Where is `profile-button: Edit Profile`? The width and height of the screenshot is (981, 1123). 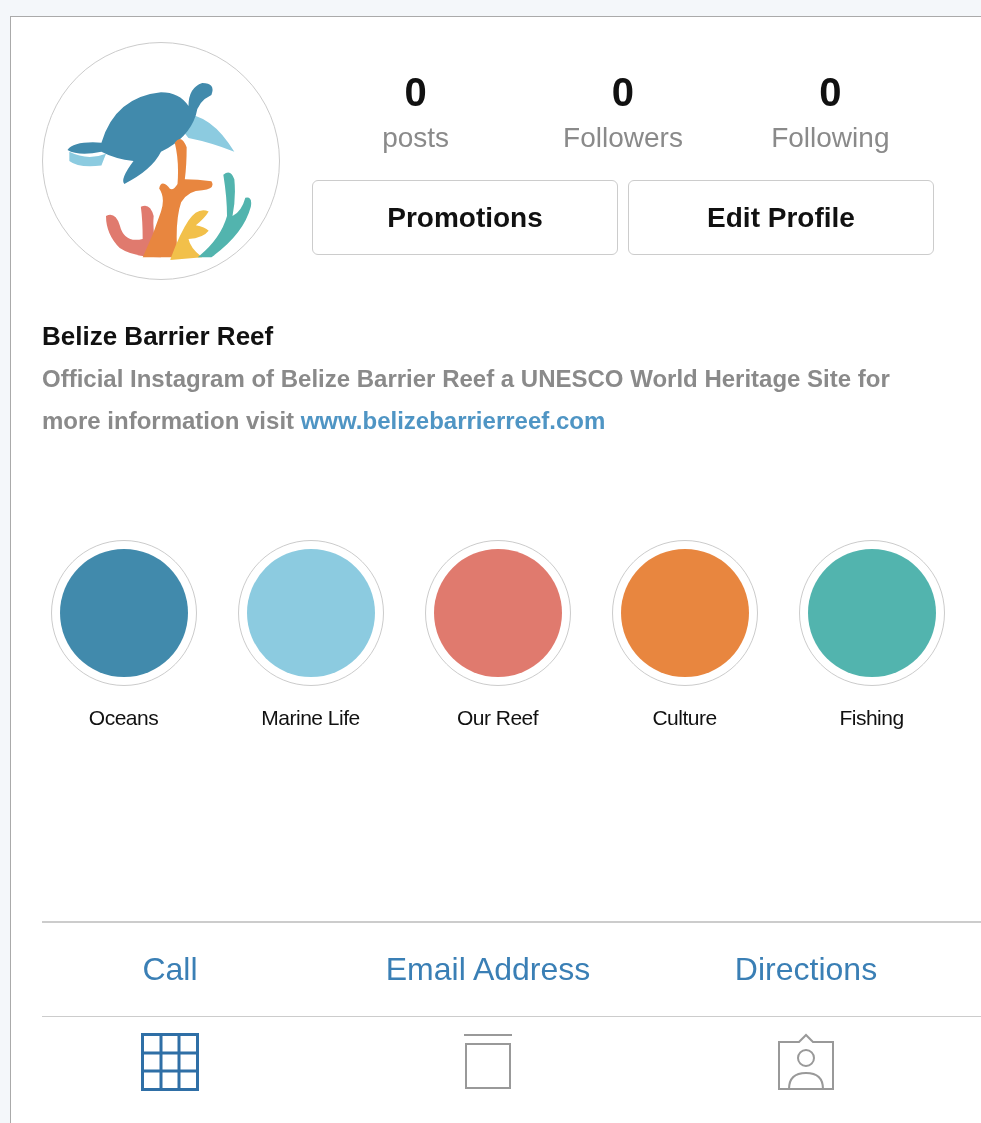 profile-button: Edit Profile is located at coordinates (781, 217).